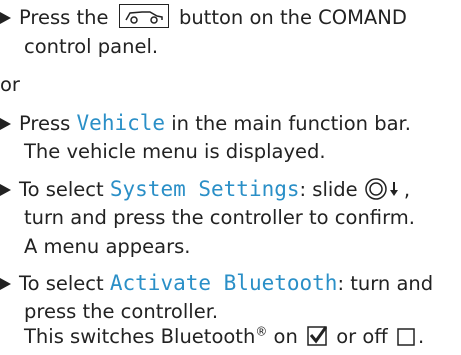 The image size is (461, 355). What do you see at coordinates (121, 123) in the screenshot?
I see `step2-term: Vehicle` at bounding box center [121, 123].